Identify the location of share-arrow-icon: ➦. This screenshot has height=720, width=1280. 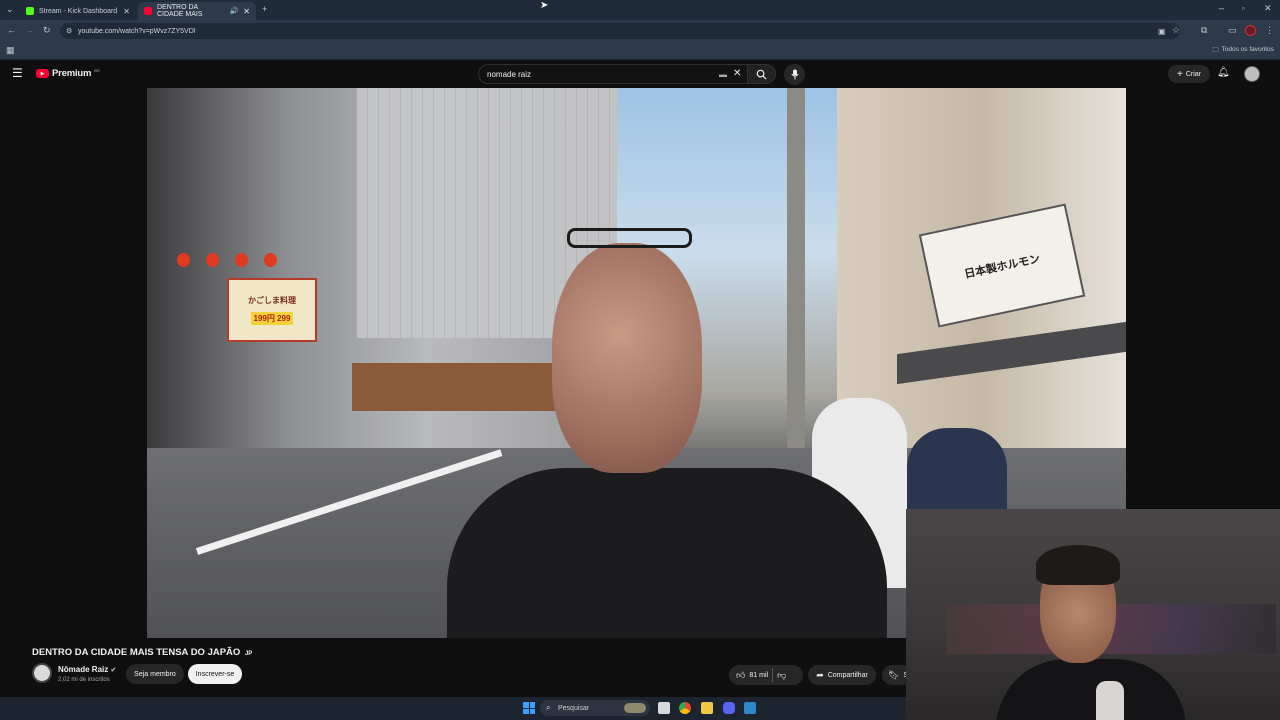
(820, 674).